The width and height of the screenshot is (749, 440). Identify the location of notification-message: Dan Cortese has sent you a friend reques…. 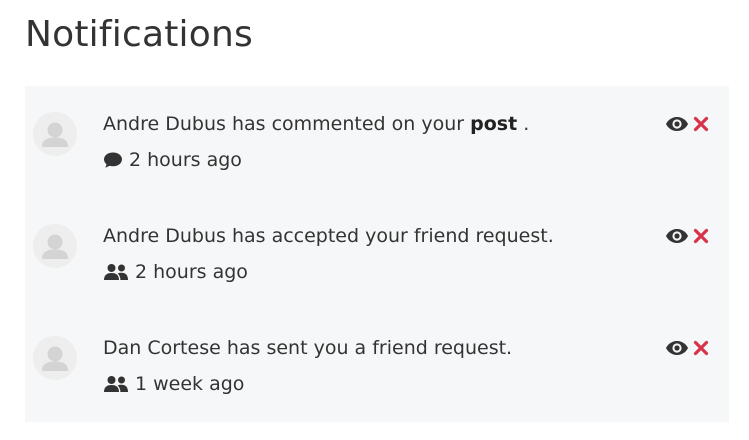
(307, 348).